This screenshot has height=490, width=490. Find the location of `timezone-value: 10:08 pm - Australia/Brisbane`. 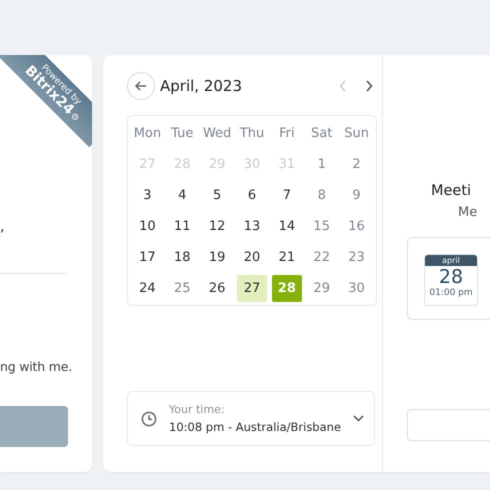

timezone-value: 10:08 pm - Australia/Brisbane is located at coordinates (255, 427).